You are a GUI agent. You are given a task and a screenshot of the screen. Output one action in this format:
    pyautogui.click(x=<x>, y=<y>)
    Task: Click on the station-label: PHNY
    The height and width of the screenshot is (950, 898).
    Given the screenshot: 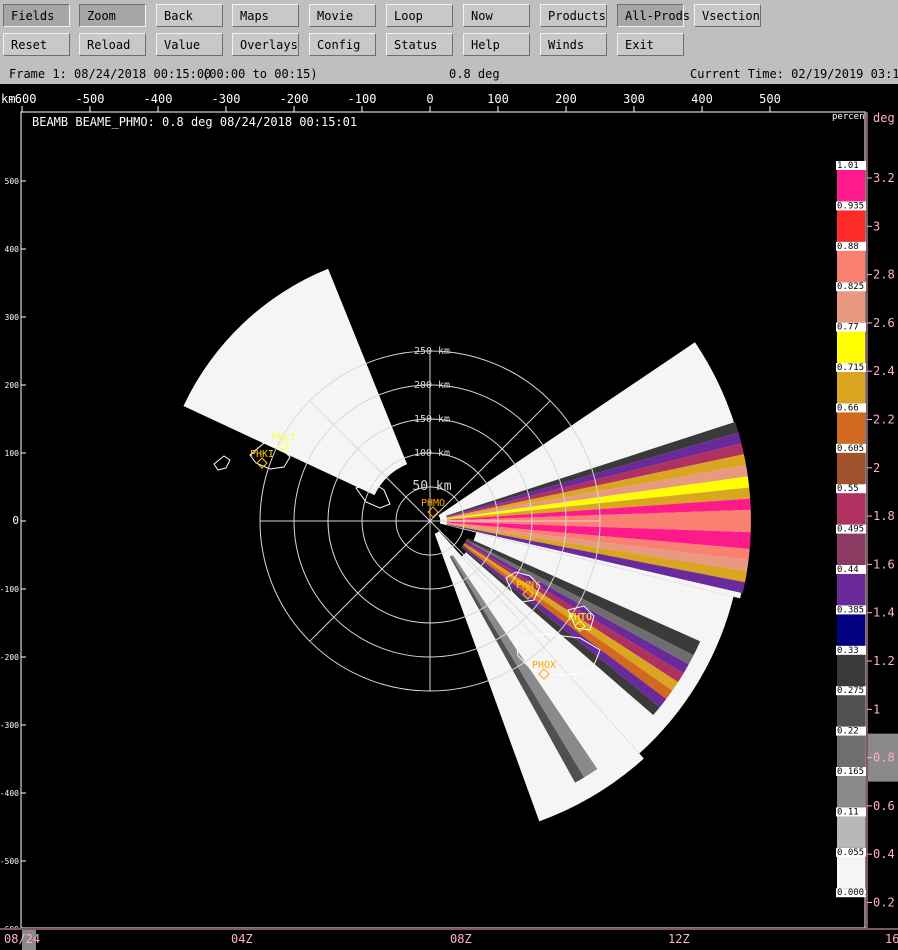 What is the action you would take?
    pyautogui.click(x=528, y=585)
    